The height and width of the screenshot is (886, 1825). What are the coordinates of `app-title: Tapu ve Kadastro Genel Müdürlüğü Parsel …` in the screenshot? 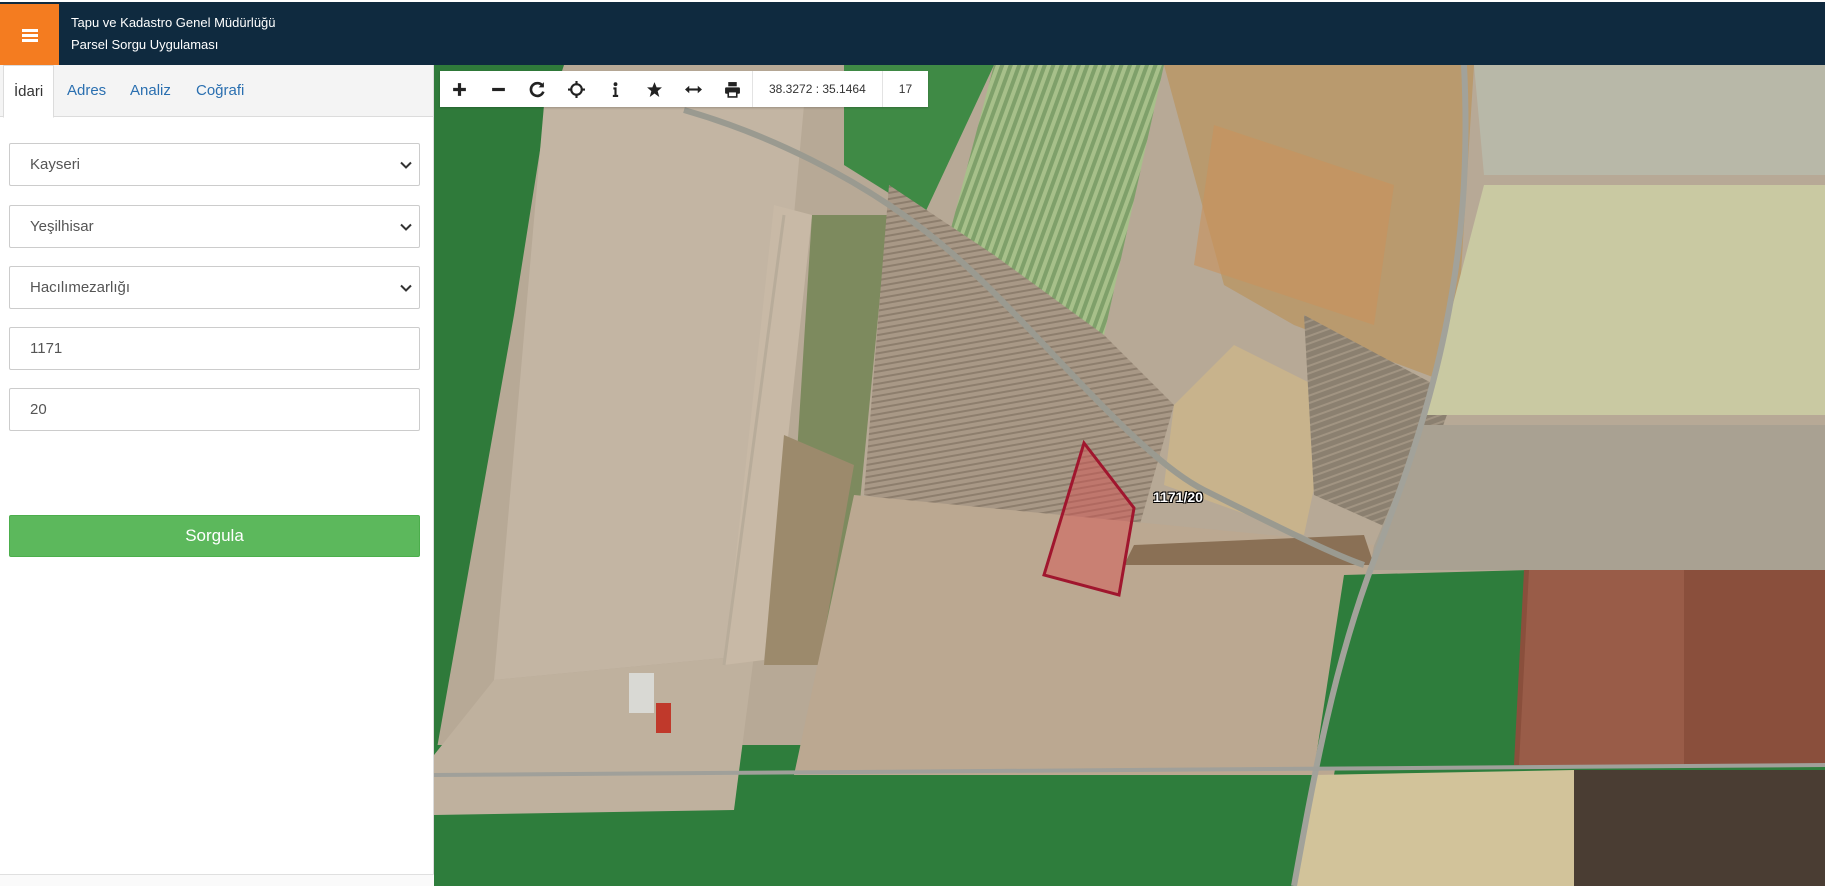 It's located at (173, 34).